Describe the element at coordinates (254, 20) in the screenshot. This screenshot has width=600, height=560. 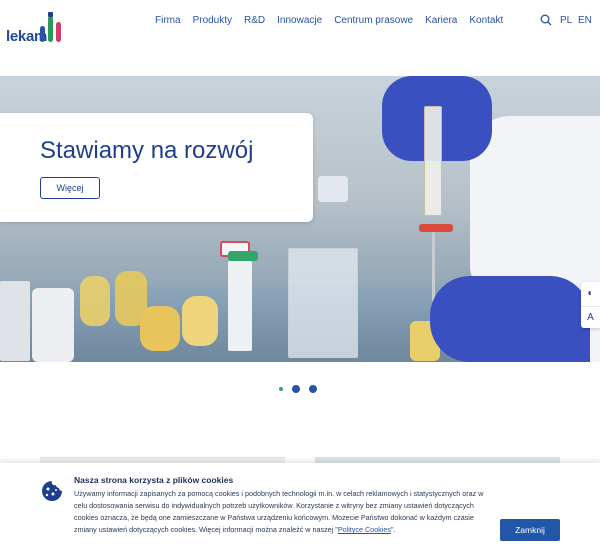
I see `nav-rd: R&D` at that location.